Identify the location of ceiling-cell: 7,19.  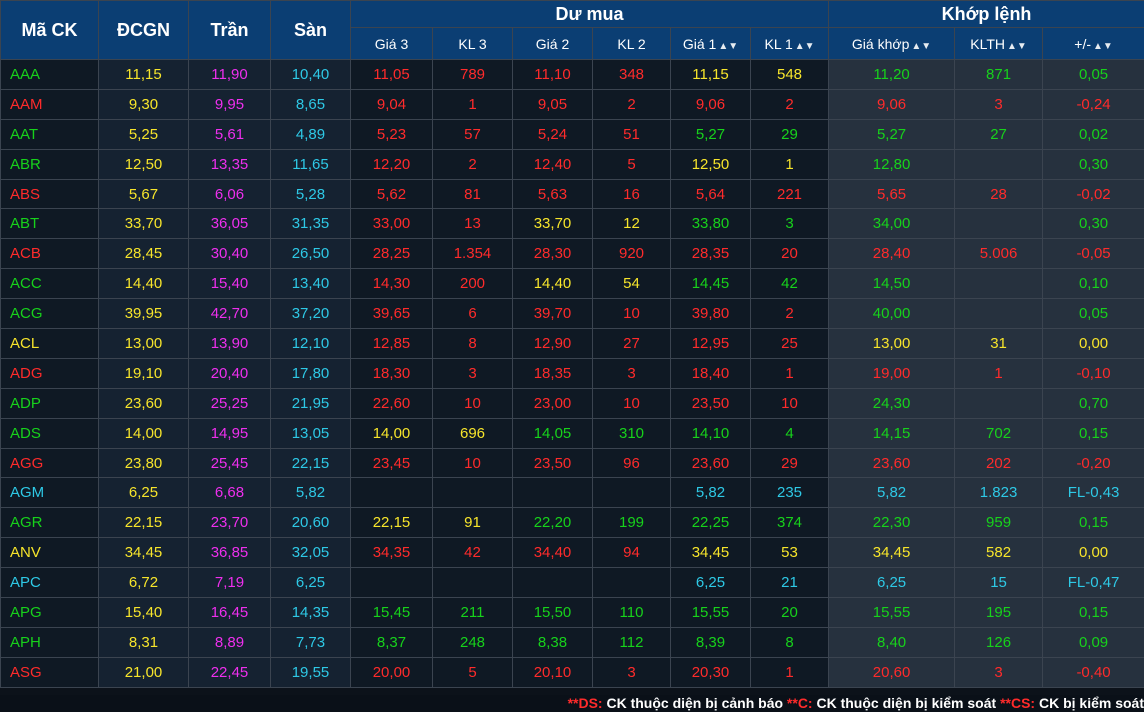
(229, 583).